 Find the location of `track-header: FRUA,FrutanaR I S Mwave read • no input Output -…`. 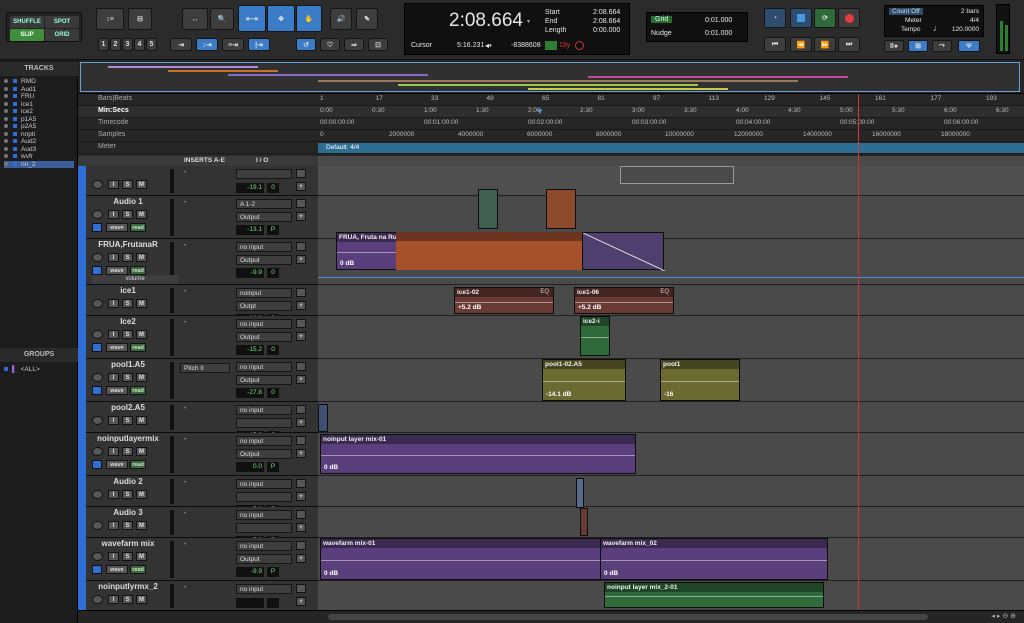

track-header: FRUA,FrutanaR I S Mwave read • no input Output -… is located at coordinates (198, 262).